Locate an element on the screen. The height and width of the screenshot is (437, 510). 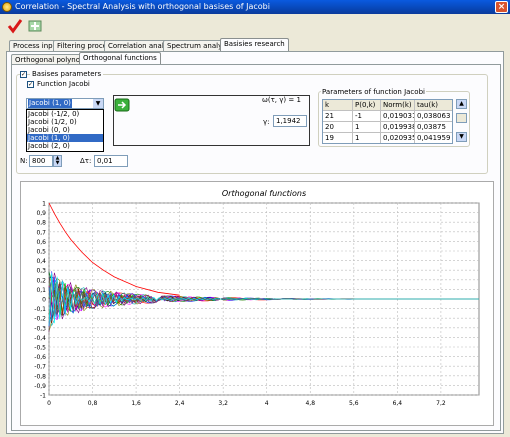
y-tick-label: 0,7 is located at coordinates (41, 232).